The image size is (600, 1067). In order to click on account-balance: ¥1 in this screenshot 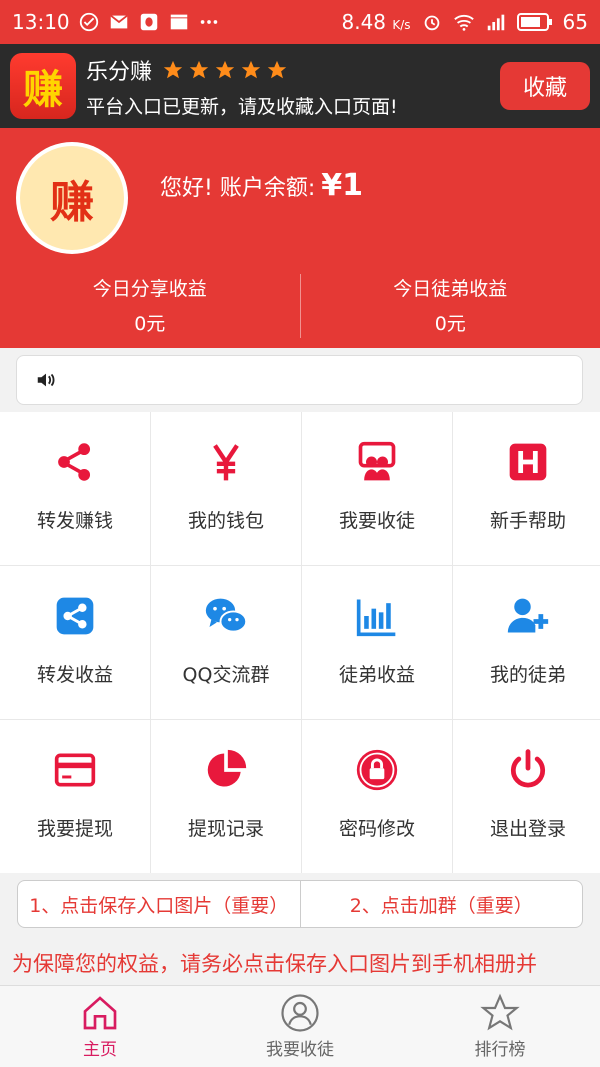, I will do `click(342, 185)`.